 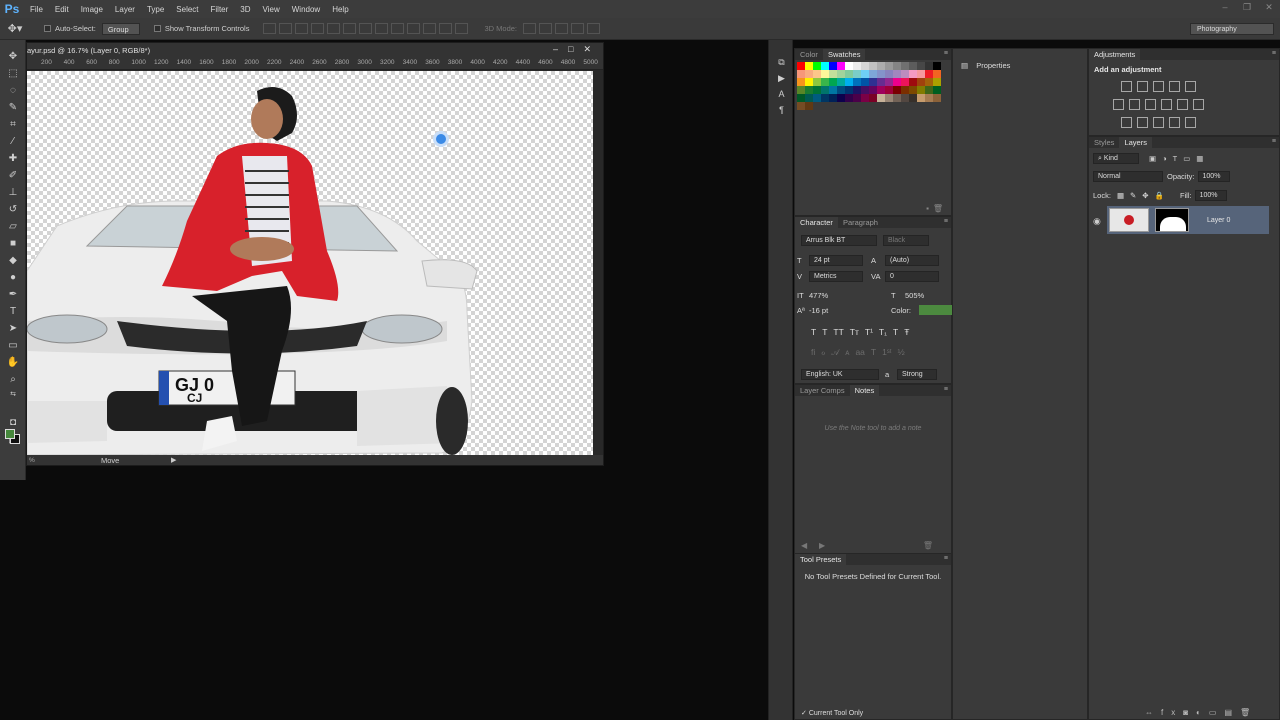 I want to click on antialias-select: Strong, so click(x=917, y=374).